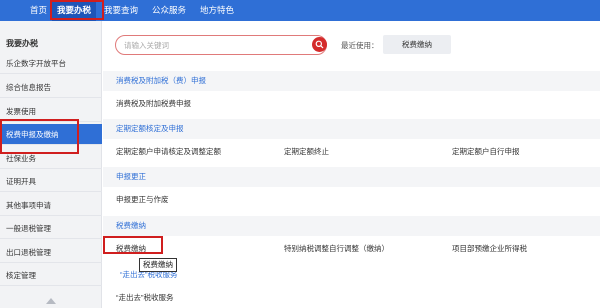 The image size is (600, 308). Describe the element at coordinates (77, 10) in the screenshot. I see `highlight-box-nav` at that location.